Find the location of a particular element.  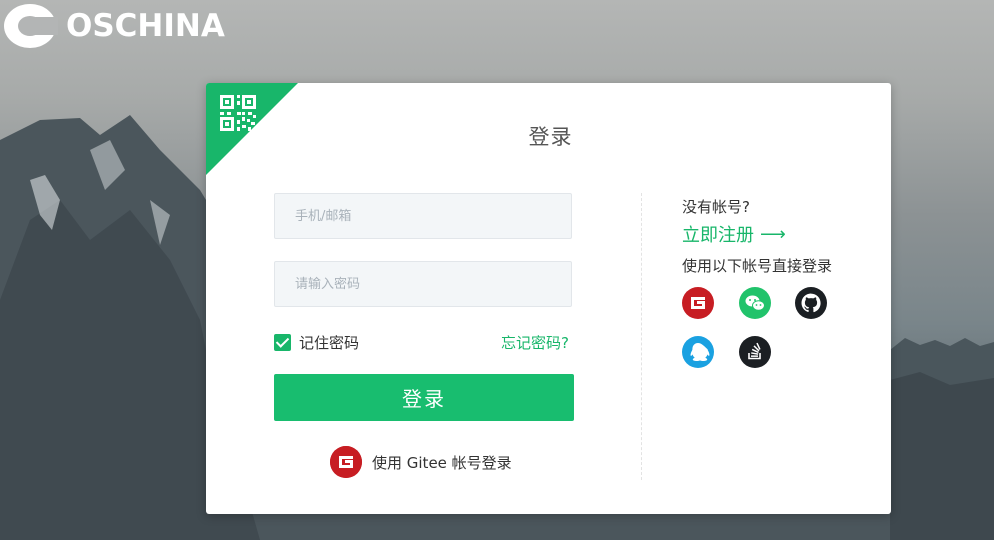

oschina-logo-text: OSCHINA is located at coordinates (145, 26).